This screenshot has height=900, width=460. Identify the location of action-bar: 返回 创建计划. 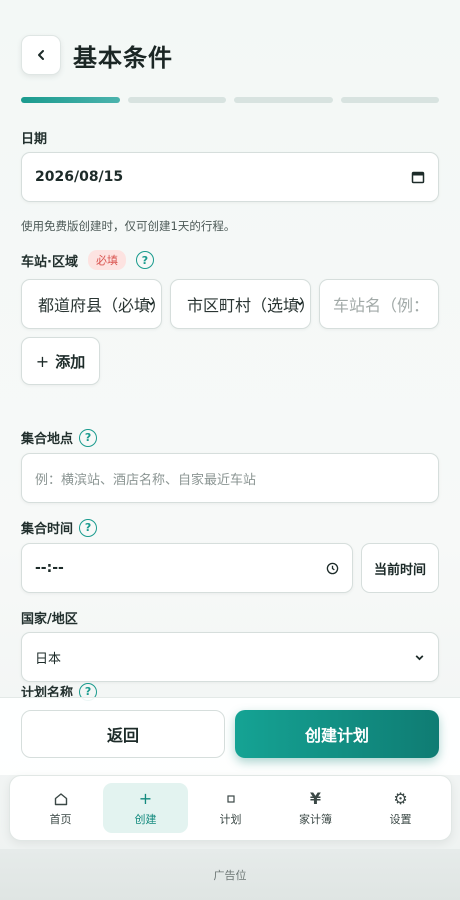
(230, 736).